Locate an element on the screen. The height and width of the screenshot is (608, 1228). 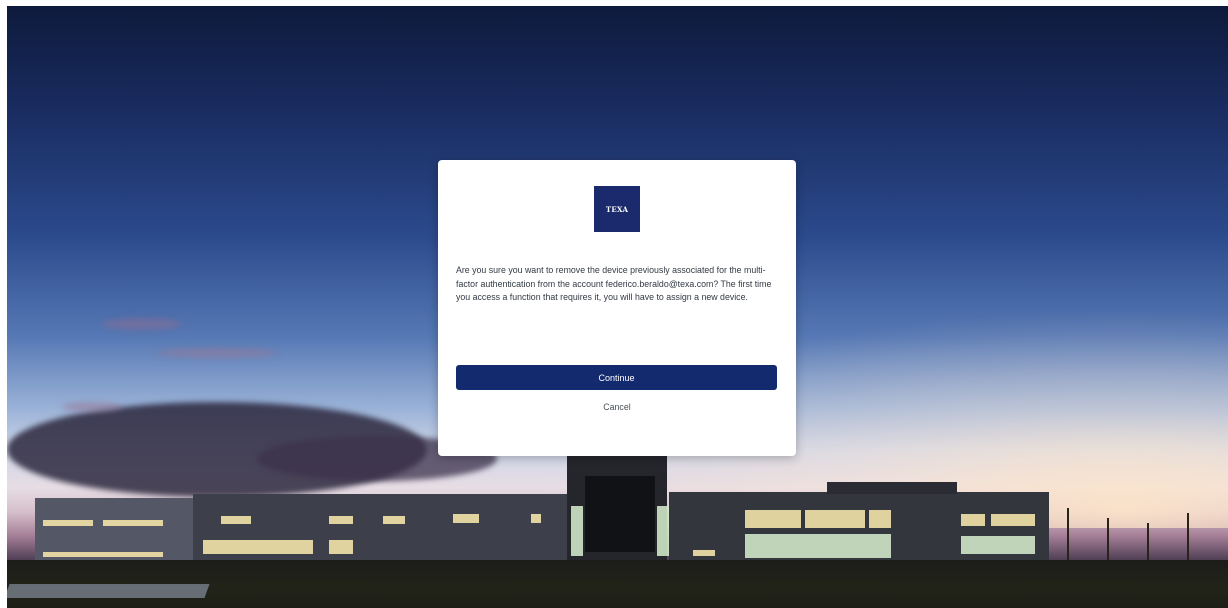
texa-logo-icon: TEXA is located at coordinates (617, 209).